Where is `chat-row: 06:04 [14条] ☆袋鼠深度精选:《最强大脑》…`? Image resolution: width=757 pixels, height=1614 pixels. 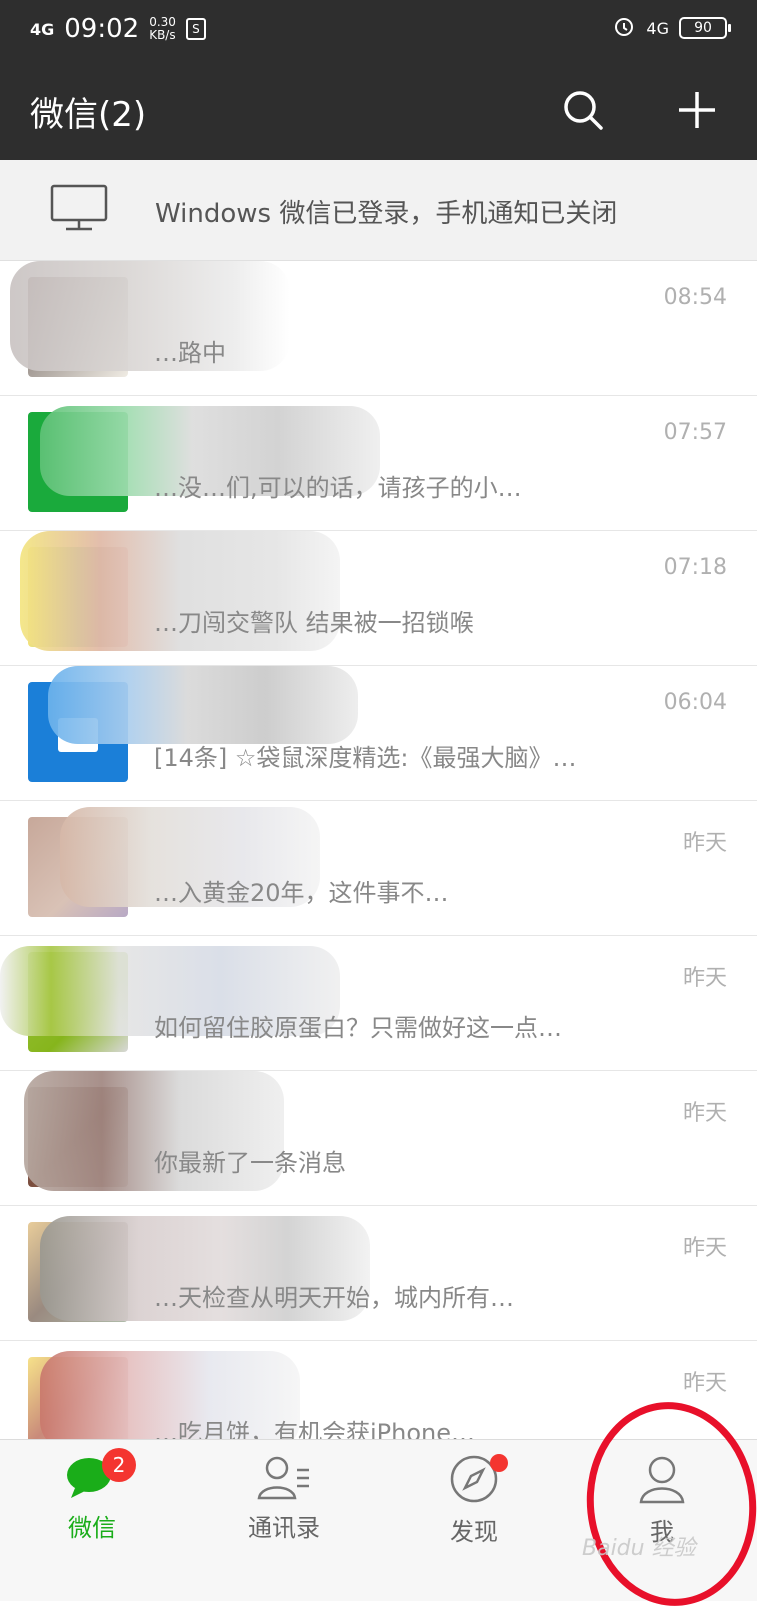 chat-row: 06:04 [14条] ☆袋鼠深度精选:《最强大脑》… is located at coordinates (378, 733).